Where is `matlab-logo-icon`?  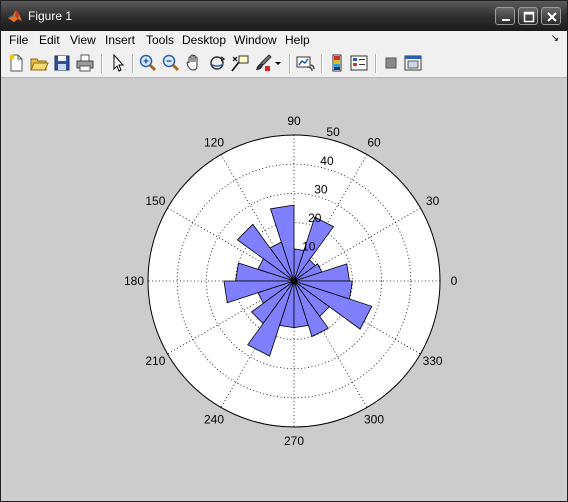
matlab-logo-icon is located at coordinates (15, 16).